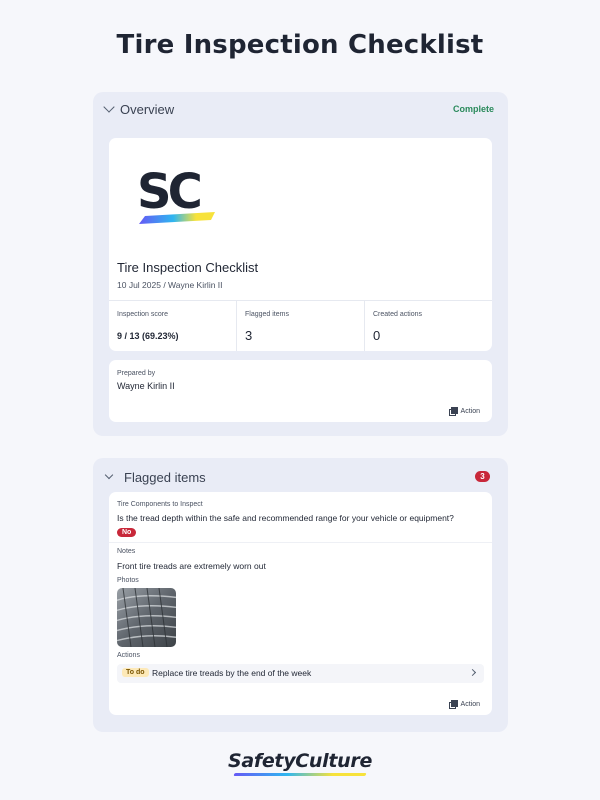 The width and height of the screenshot is (600, 800). I want to click on prepared-by-name: Wayne Kirlin II, so click(146, 386).